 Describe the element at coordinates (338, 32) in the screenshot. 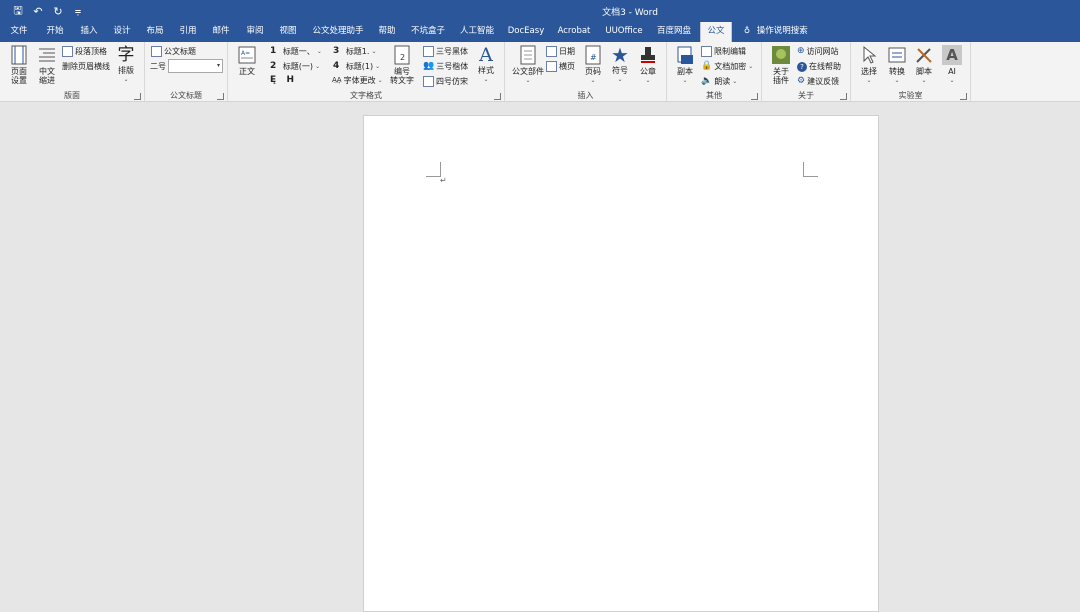

I see `tab-doc-assistant: 公文处理助手` at that location.